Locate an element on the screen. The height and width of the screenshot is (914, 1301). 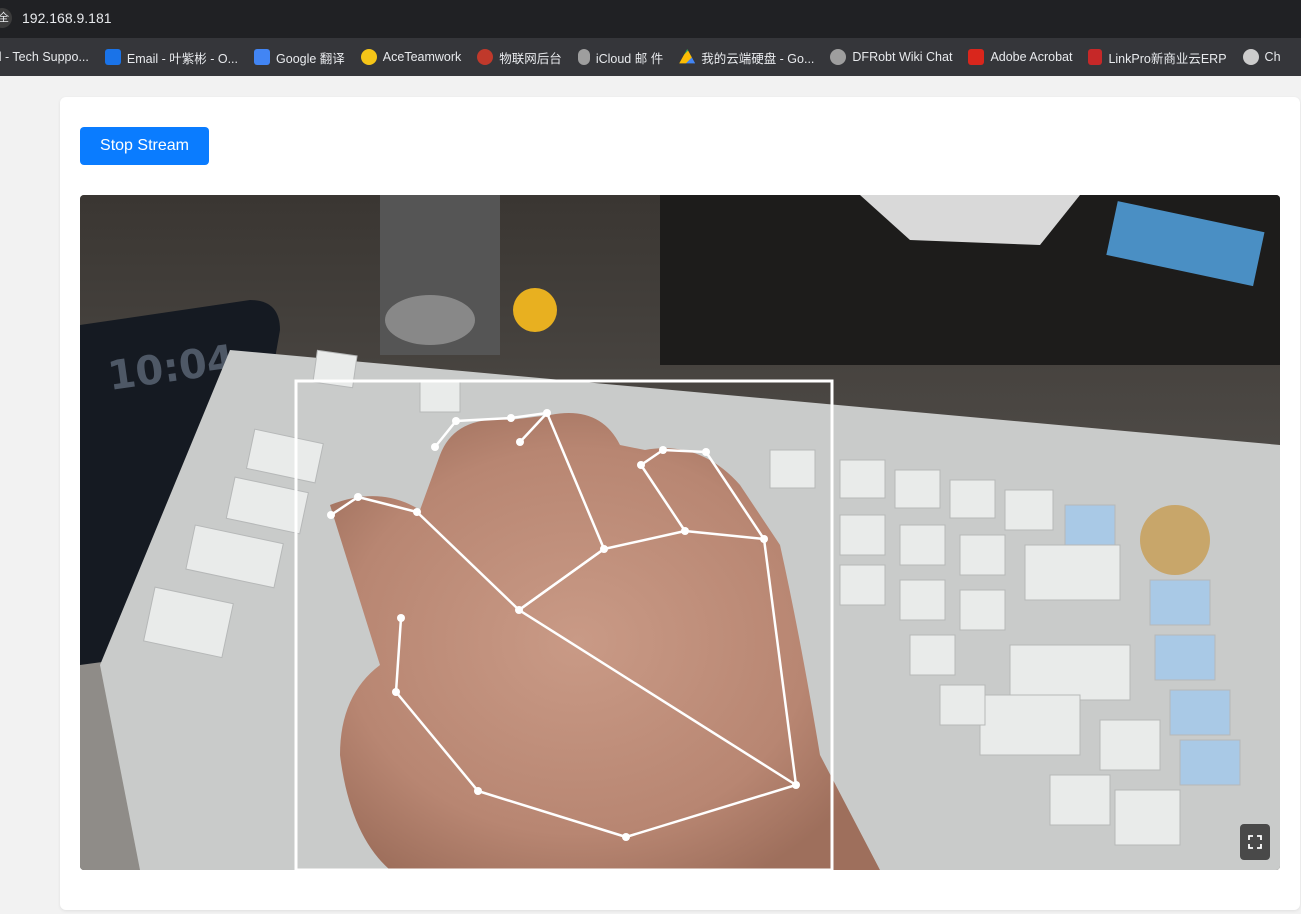
bookmark-label: Adobe Acrobat is located at coordinates (1031, 57).